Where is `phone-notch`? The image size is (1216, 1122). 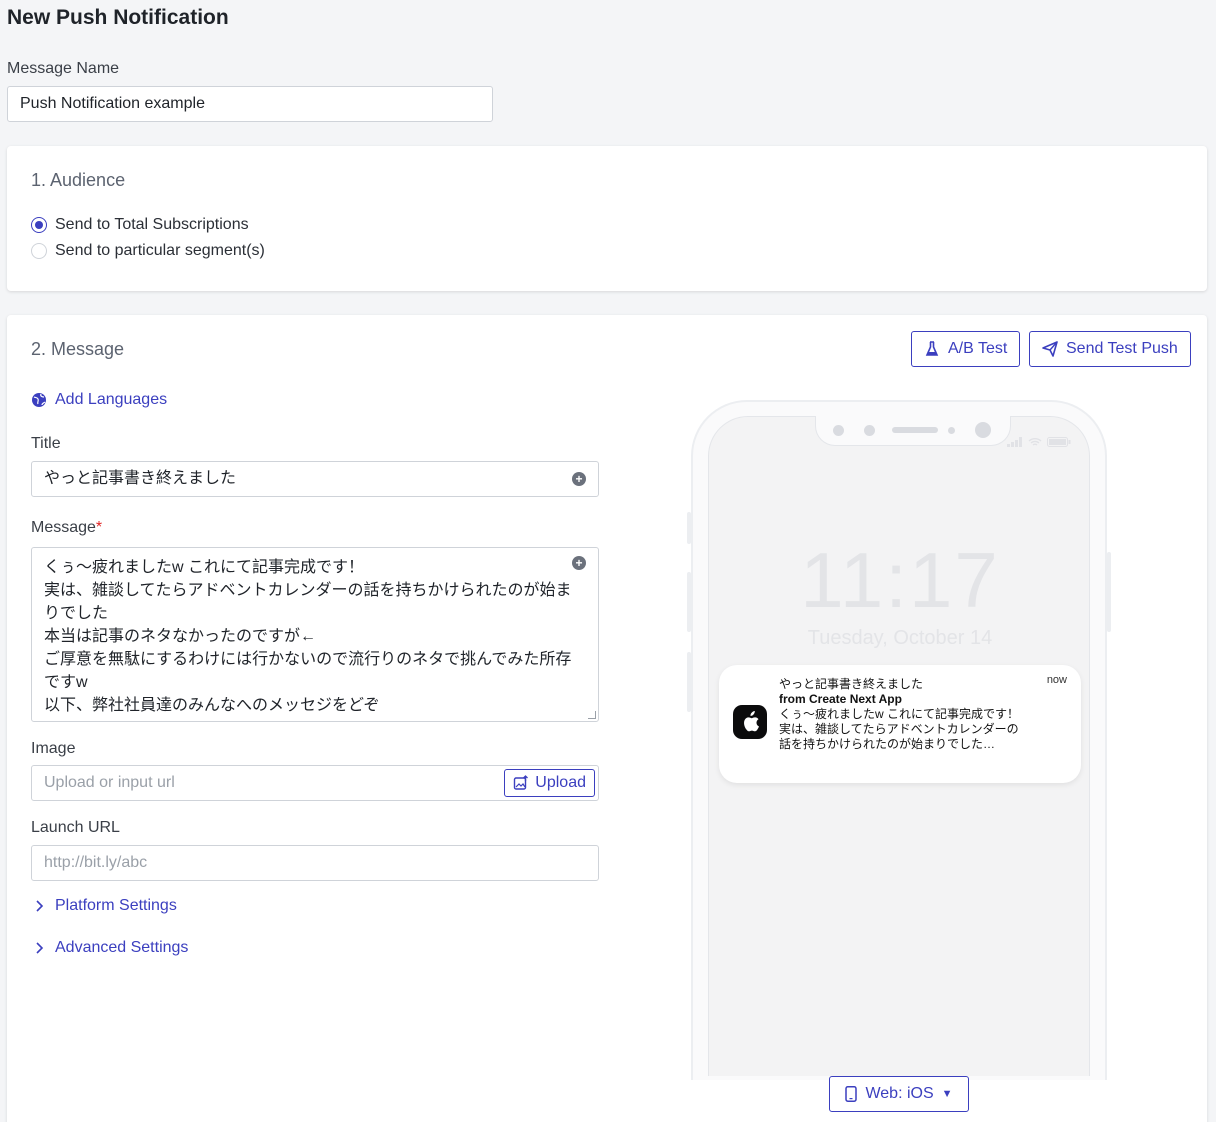 phone-notch is located at coordinates (913, 431).